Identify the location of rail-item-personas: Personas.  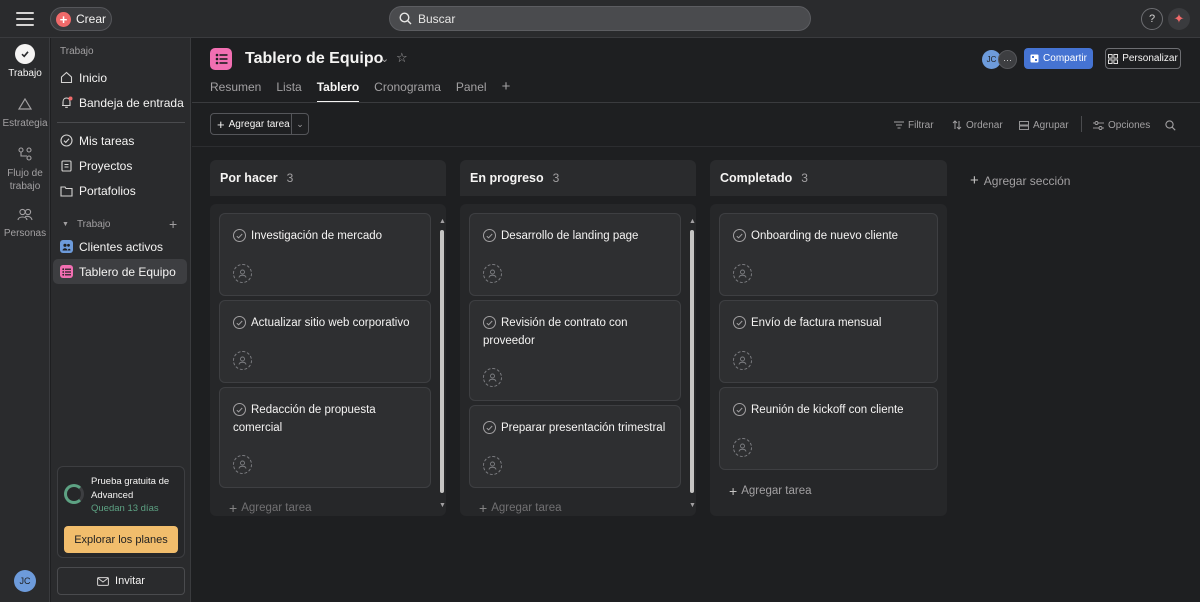
(25, 222).